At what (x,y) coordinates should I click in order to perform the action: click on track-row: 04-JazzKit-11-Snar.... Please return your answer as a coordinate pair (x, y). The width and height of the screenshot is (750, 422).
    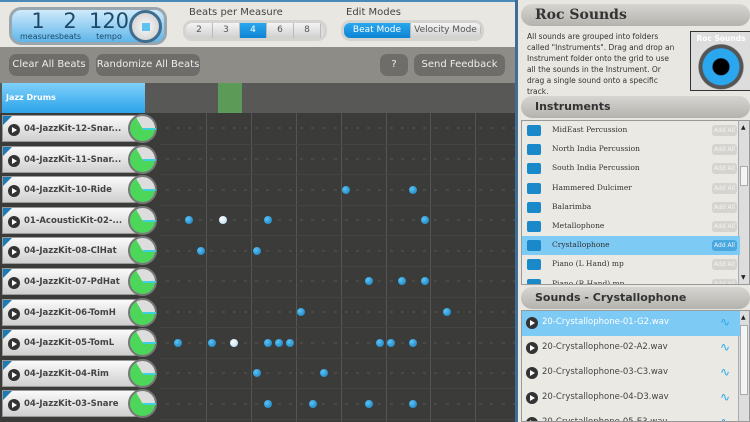
    Looking at the image, I should click on (80, 159).